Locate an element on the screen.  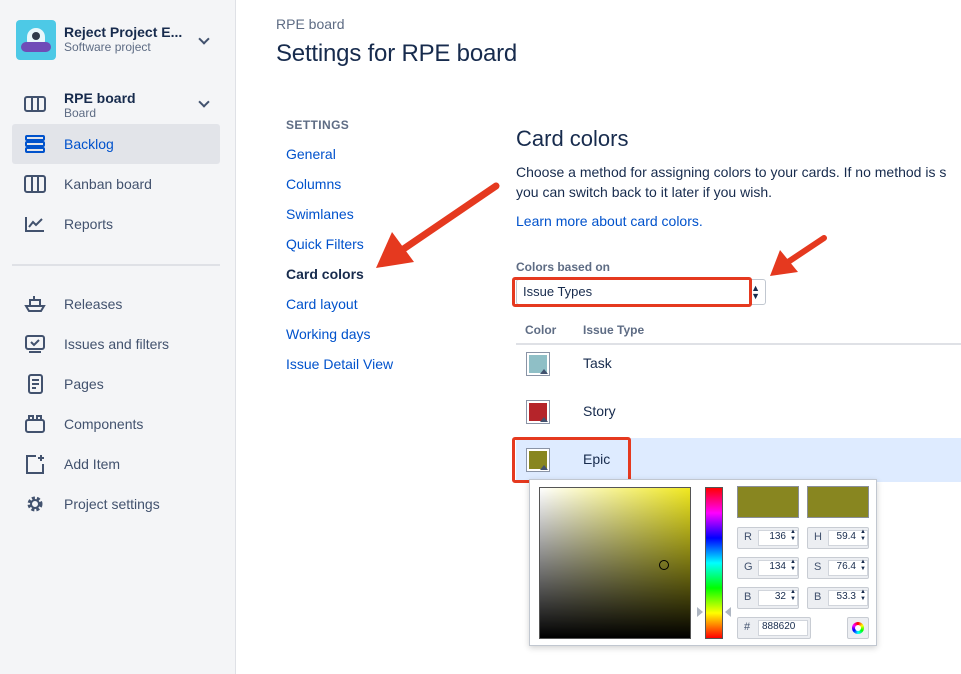
annotation-arrow-card-colors is located at coordinates (438, 225).